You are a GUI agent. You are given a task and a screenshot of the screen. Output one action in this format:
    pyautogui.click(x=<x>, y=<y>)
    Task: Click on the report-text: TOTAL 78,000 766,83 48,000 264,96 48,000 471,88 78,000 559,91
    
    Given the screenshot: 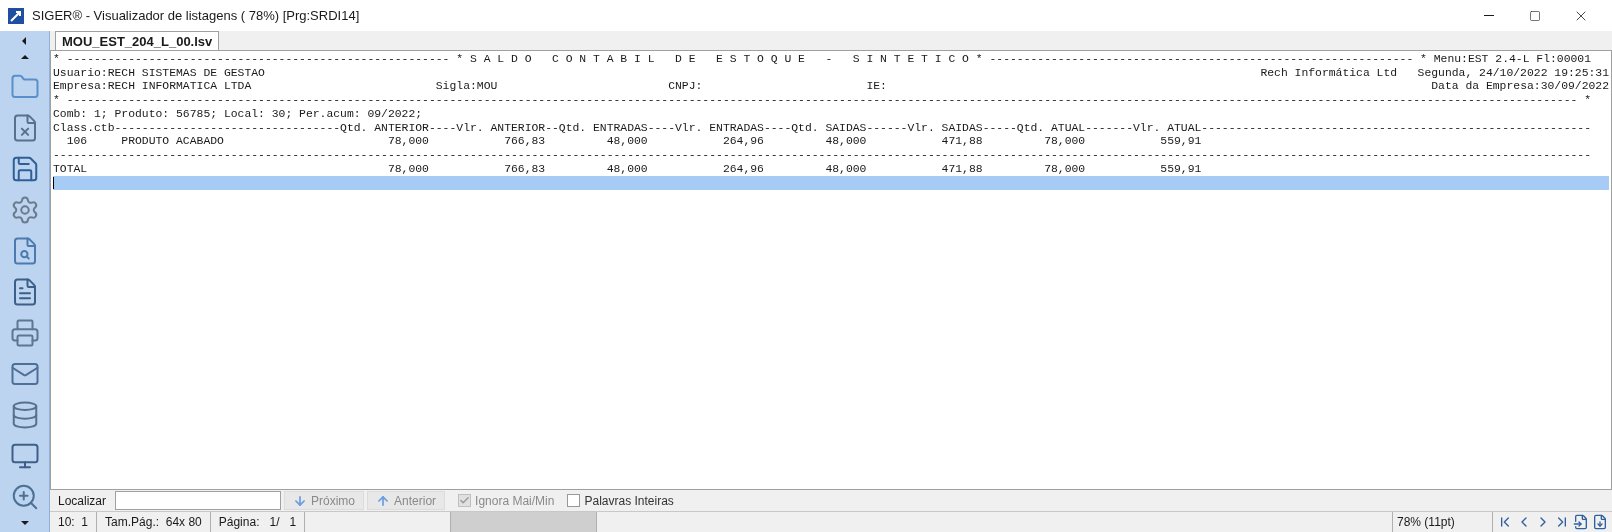 What is the action you would take?
    pyautogui.click(x=627, y=169)
    